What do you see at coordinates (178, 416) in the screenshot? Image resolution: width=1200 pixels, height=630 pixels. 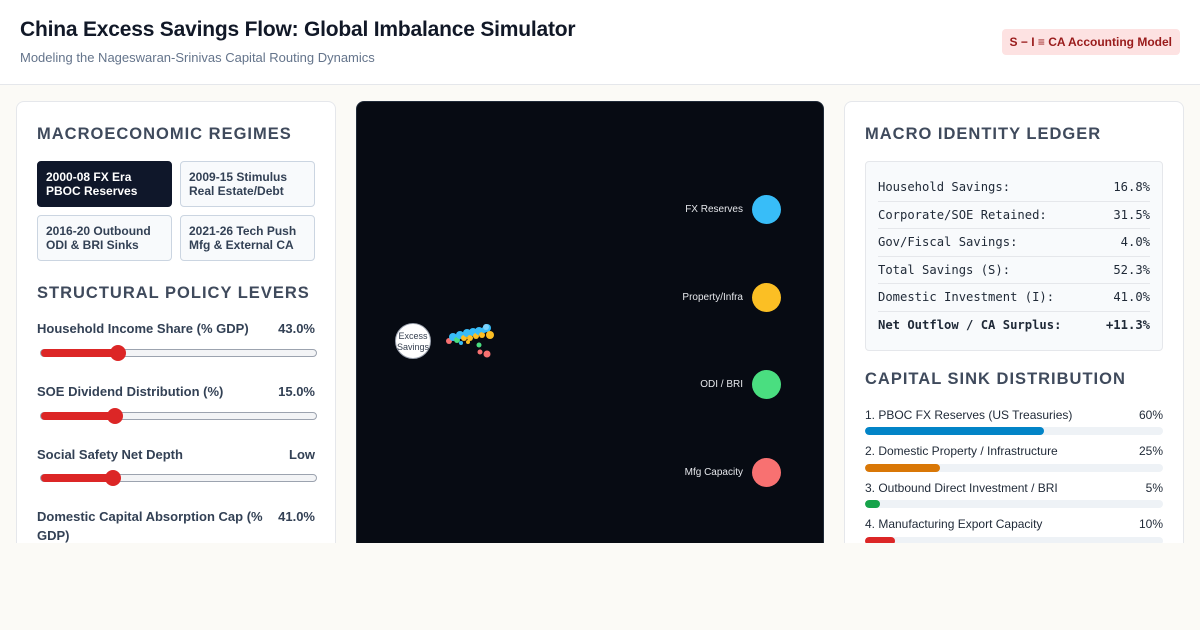 I see `soe-dividend-slider` at bounding box center [178, 416].